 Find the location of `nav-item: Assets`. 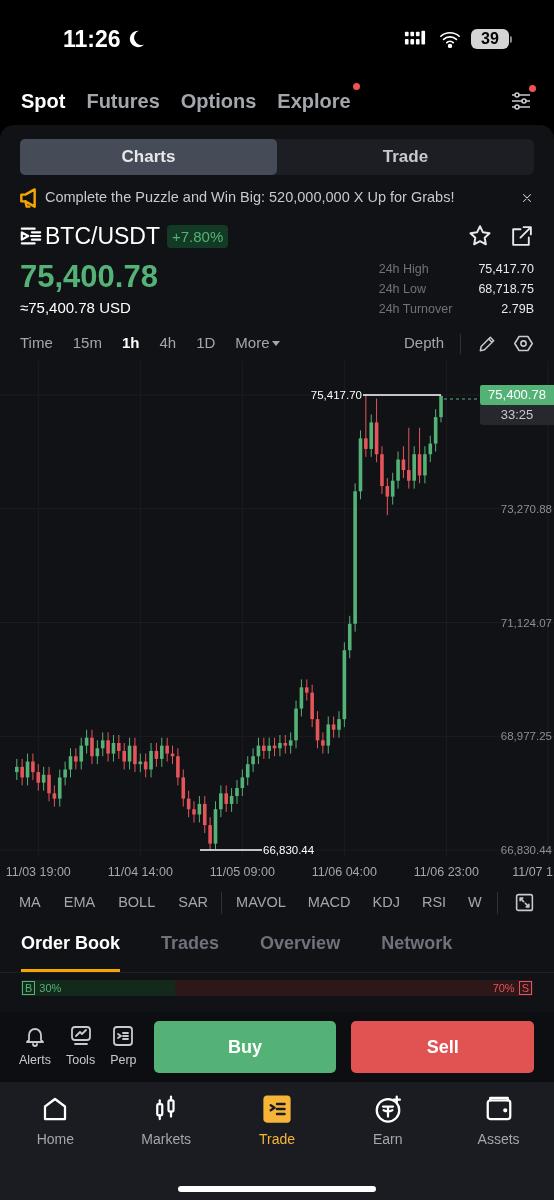

nav-item: Assets is located at coordinates (498, 1122).